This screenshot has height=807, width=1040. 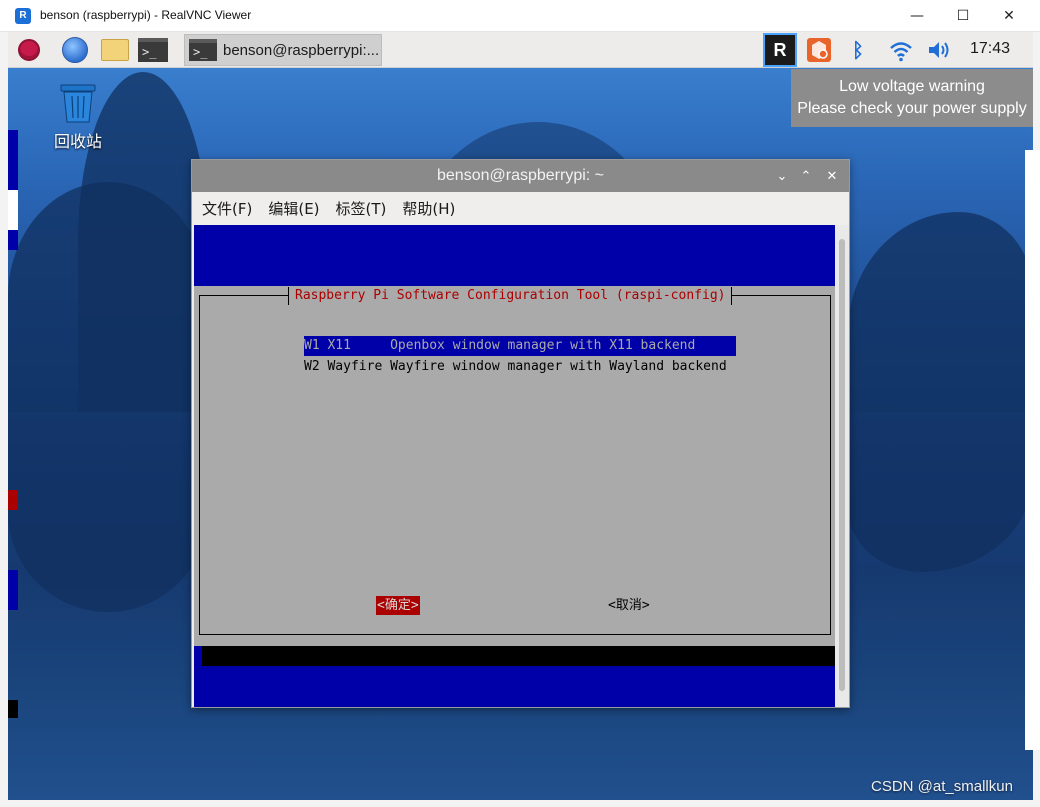 I want to click on terminal-window-title: benson@raspberrypi: ~, so click(x=520, y=175).